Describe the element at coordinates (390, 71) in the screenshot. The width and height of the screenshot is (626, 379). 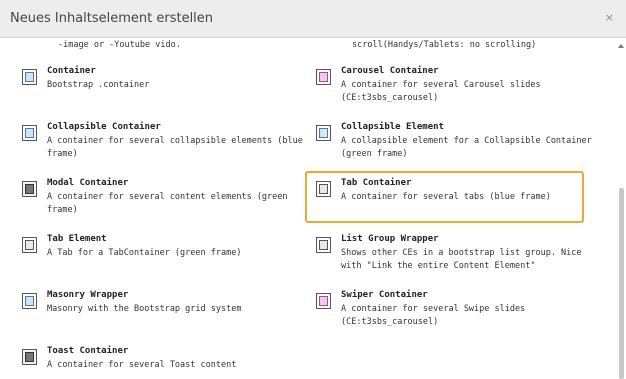
I see `element-name: Carousel Container` at that location.